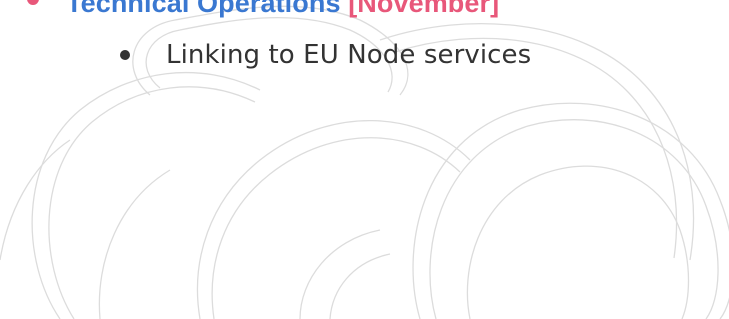 Image resolution: width=729 pixels, height=319 pixels. What do you see at coordinates (203, 9) in the screenshot?
I see `heading-title: Technical Operations` at bounding box center [203, 9].